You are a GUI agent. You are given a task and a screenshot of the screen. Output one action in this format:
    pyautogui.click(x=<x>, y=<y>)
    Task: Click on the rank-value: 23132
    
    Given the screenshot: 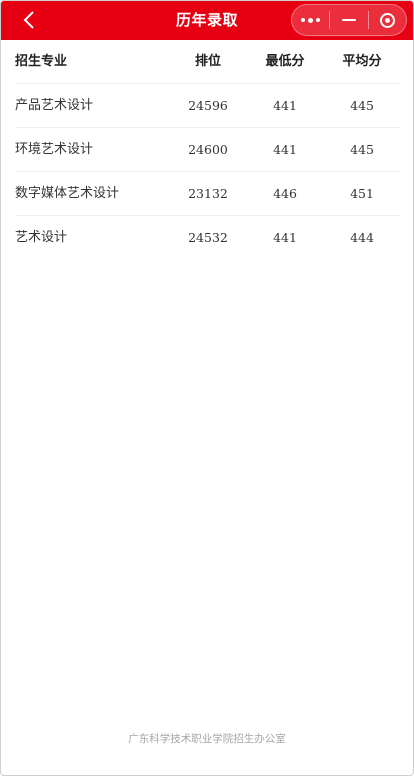 What is the action you would take?
    pyautogui.click(x=208, y=193)
    